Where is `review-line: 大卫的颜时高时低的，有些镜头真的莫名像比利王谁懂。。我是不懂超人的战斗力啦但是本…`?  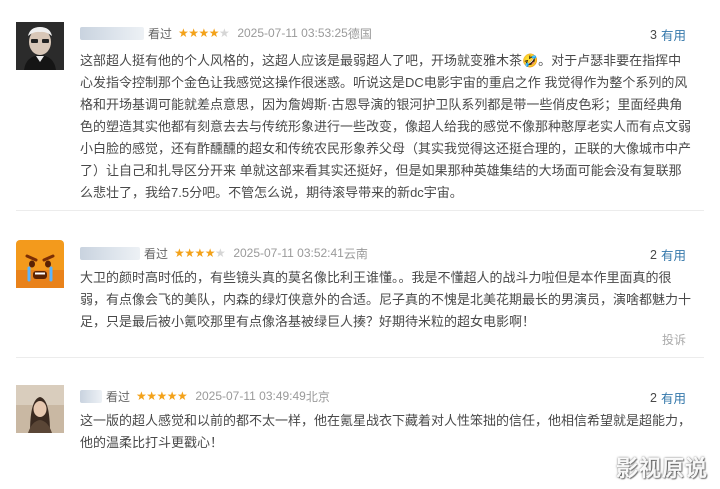 review-line: 大卫的颜时高时低的，有些镜头真的莫名像比利王谁懂。。我是不懂超人的战斗力啦但是本… is located at coordinates (376, 277).